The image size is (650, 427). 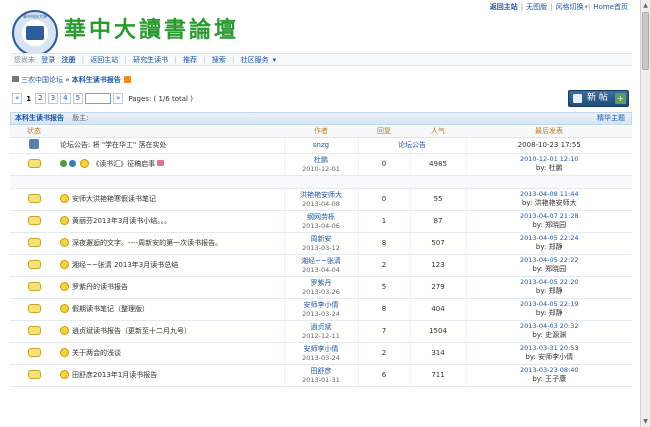 I want to click on thread-title: 深夜邂逅的文字。----周新安的第一次读书报告。, so click(x=147, y=243).